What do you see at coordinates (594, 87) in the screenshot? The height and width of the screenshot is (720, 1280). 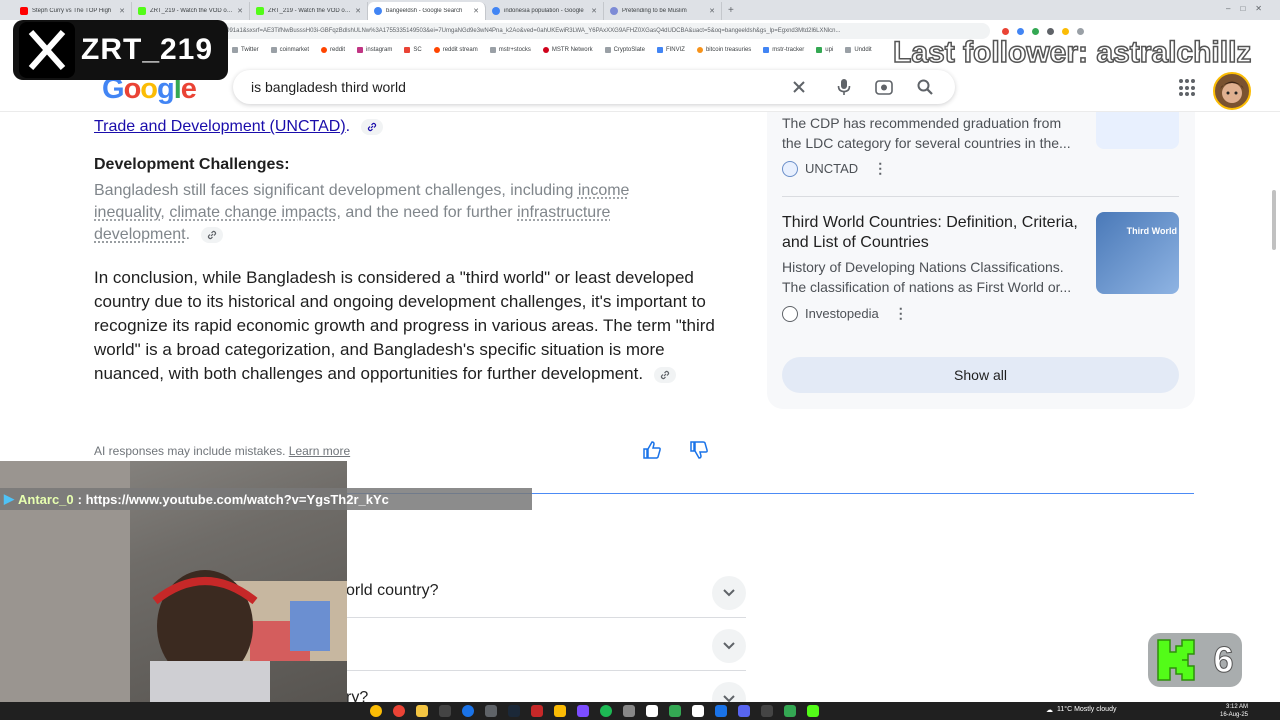 I see `search-box: is bangladesh third world` at bounding box center [594, 87].